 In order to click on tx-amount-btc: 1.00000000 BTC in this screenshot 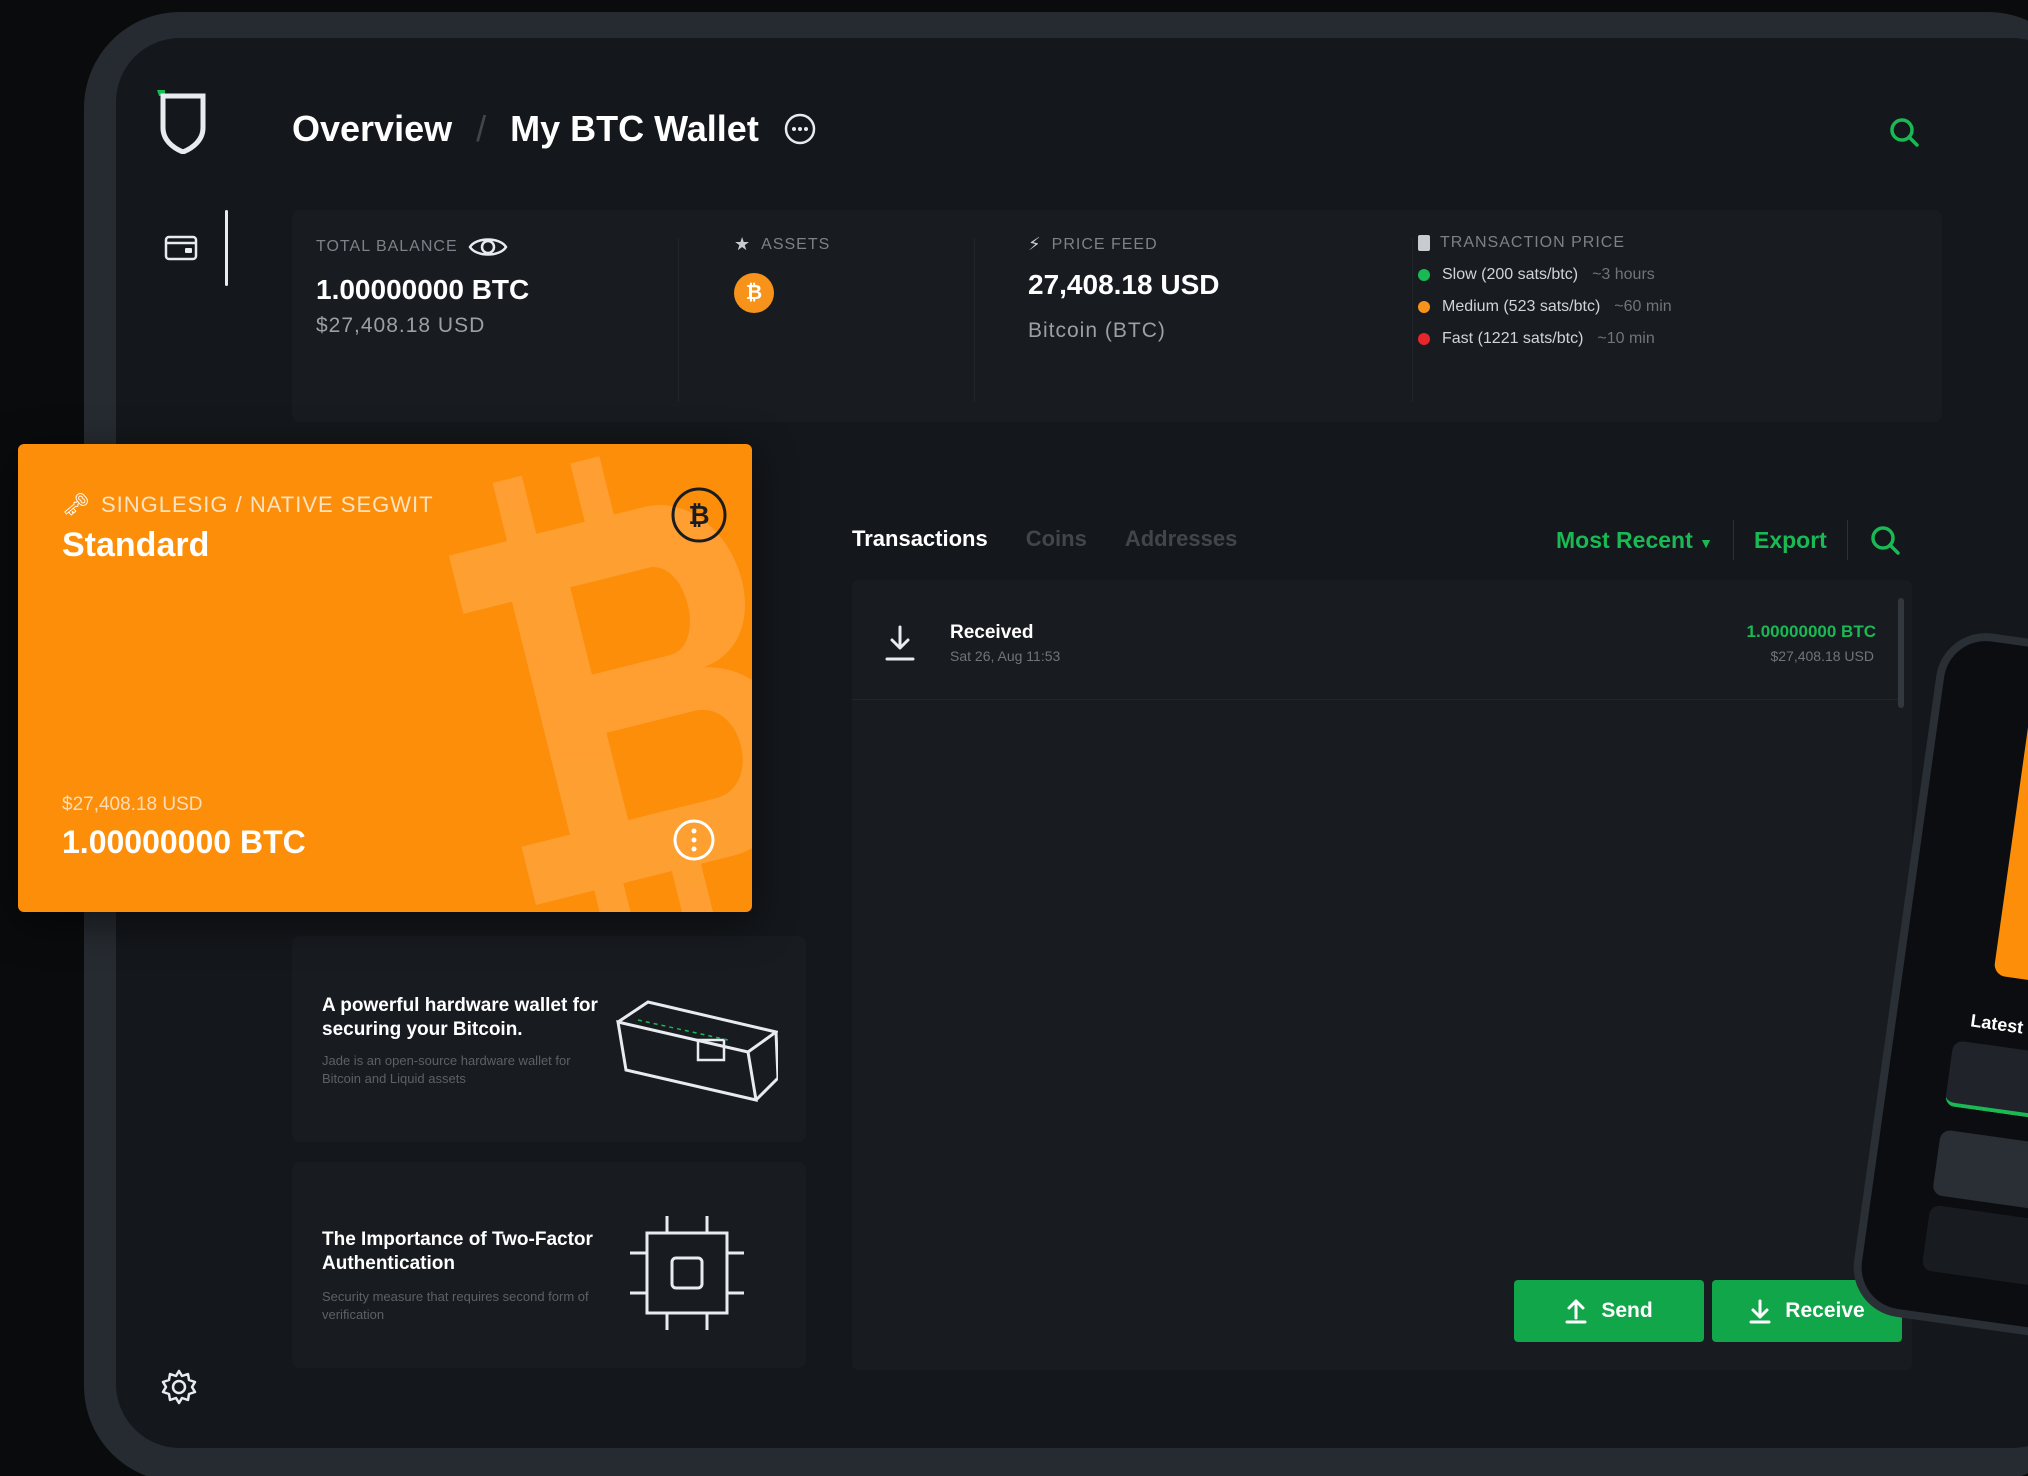, I will do `click(1811, 631)`.